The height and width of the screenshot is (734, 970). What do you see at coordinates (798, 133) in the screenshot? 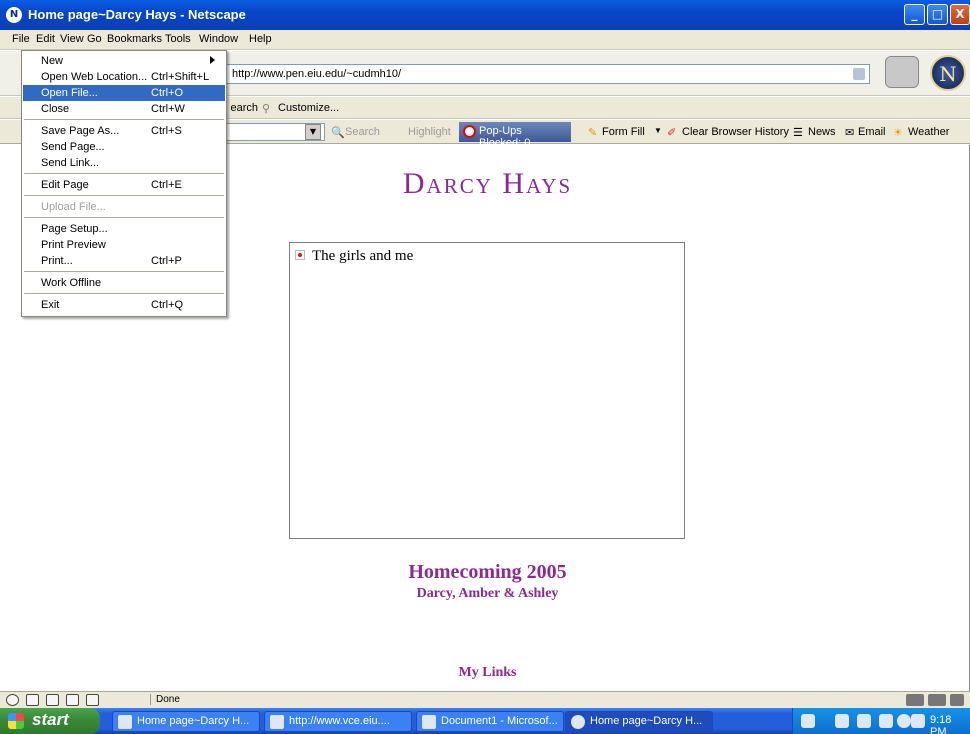
I see `news-icon: ☰` at bounding box center [798, 133].